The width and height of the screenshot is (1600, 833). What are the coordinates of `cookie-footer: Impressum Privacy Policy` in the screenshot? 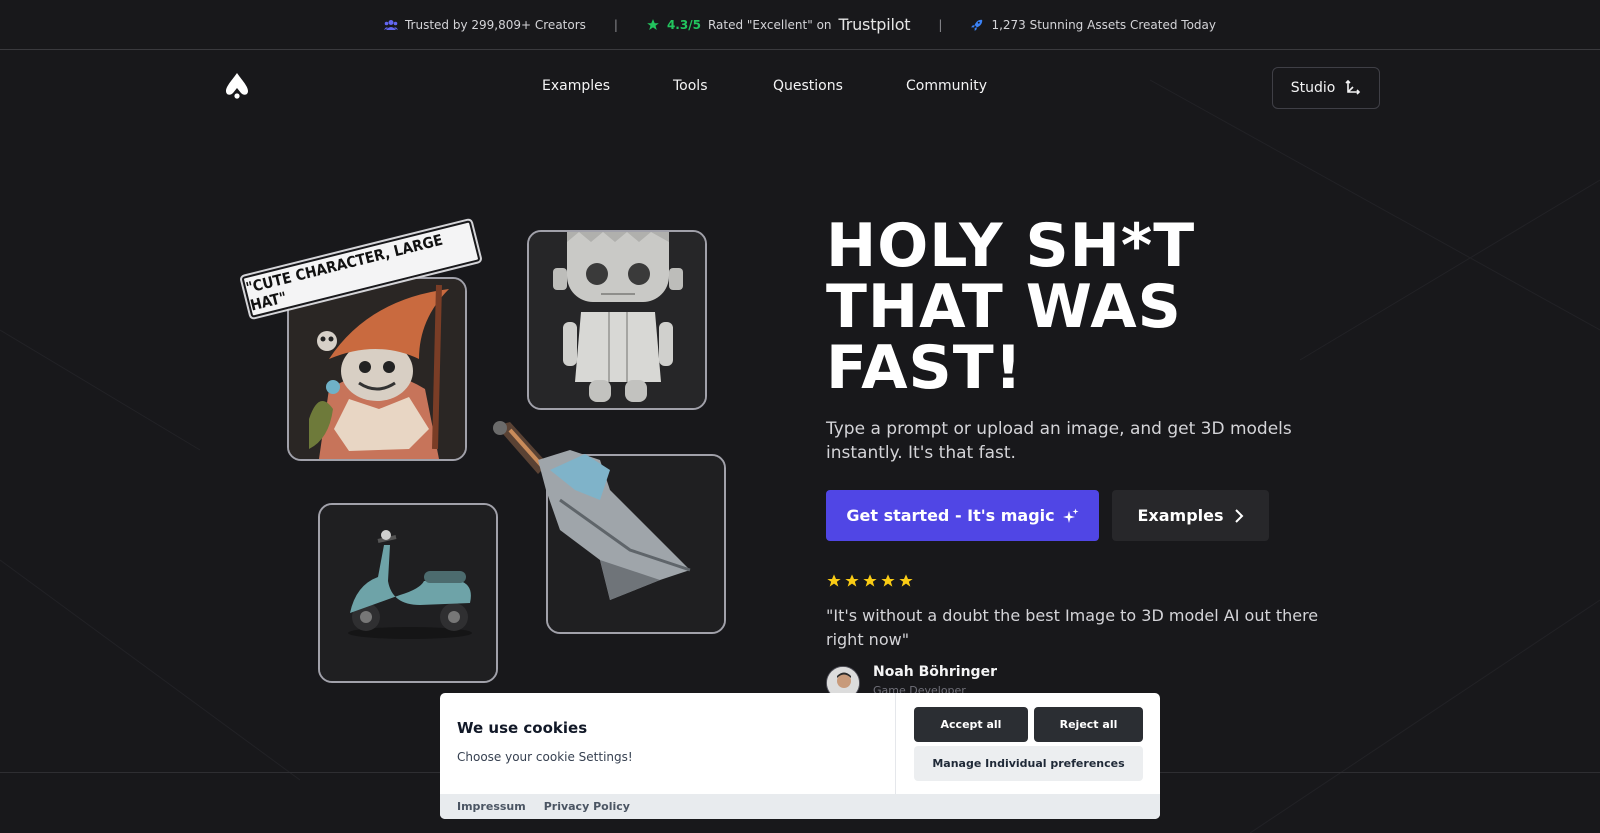 It's located at (800, 806).